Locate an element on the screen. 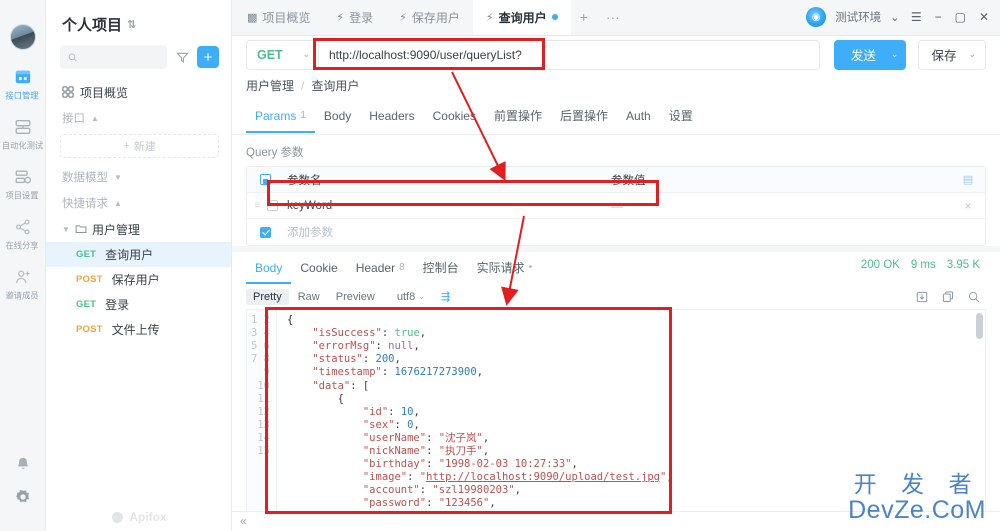  bell-icon is located at coordinates (23, 463).